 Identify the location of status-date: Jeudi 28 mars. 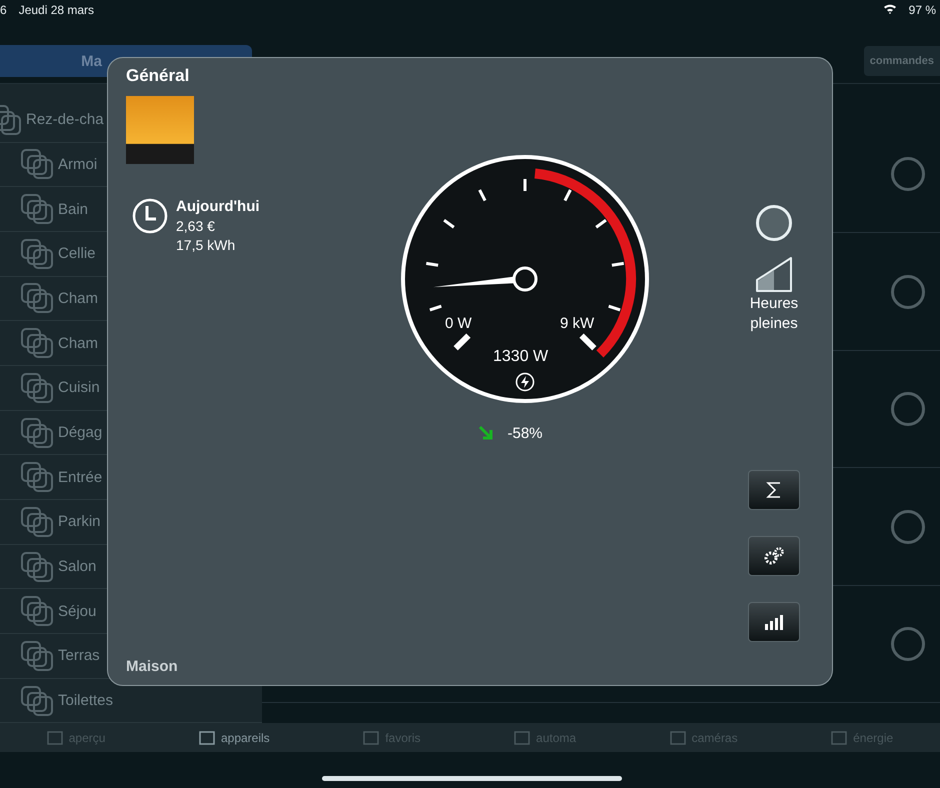
(56, 10).